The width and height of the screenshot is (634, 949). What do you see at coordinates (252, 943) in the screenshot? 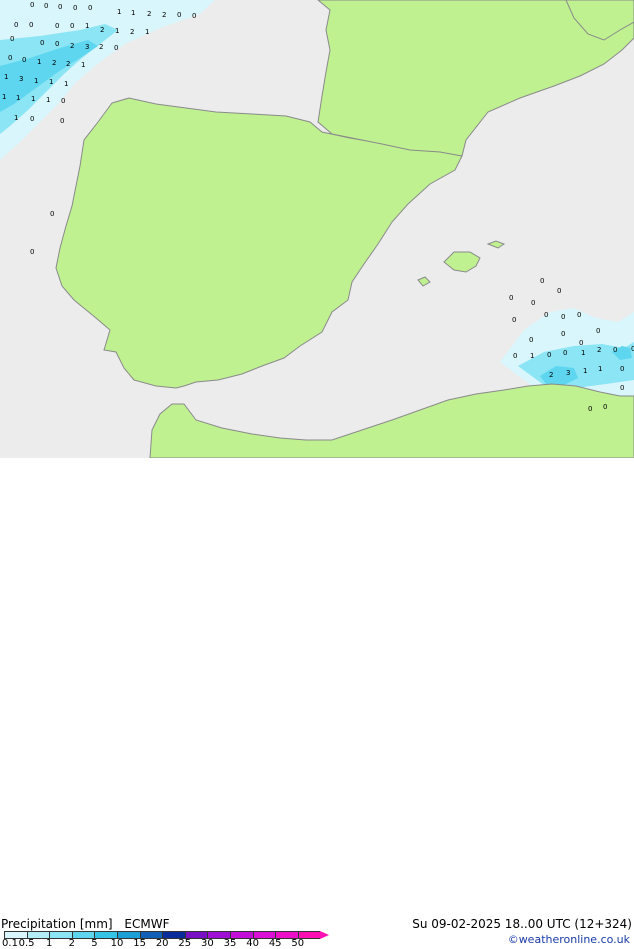
I see `scale-tick-label: 40` at bounding box center [252, 943].